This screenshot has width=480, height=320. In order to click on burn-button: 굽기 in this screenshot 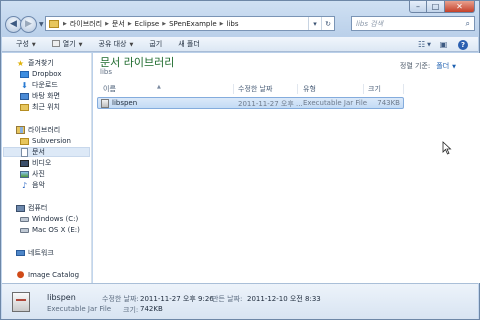, I will do `click(155, 44)`.